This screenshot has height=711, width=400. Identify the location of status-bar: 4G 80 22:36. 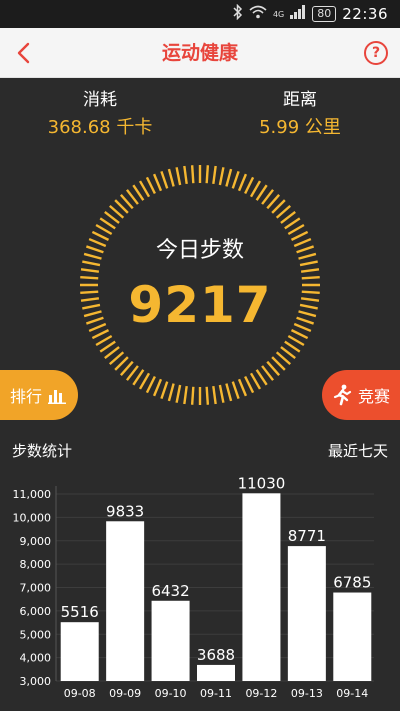
(200, 14).